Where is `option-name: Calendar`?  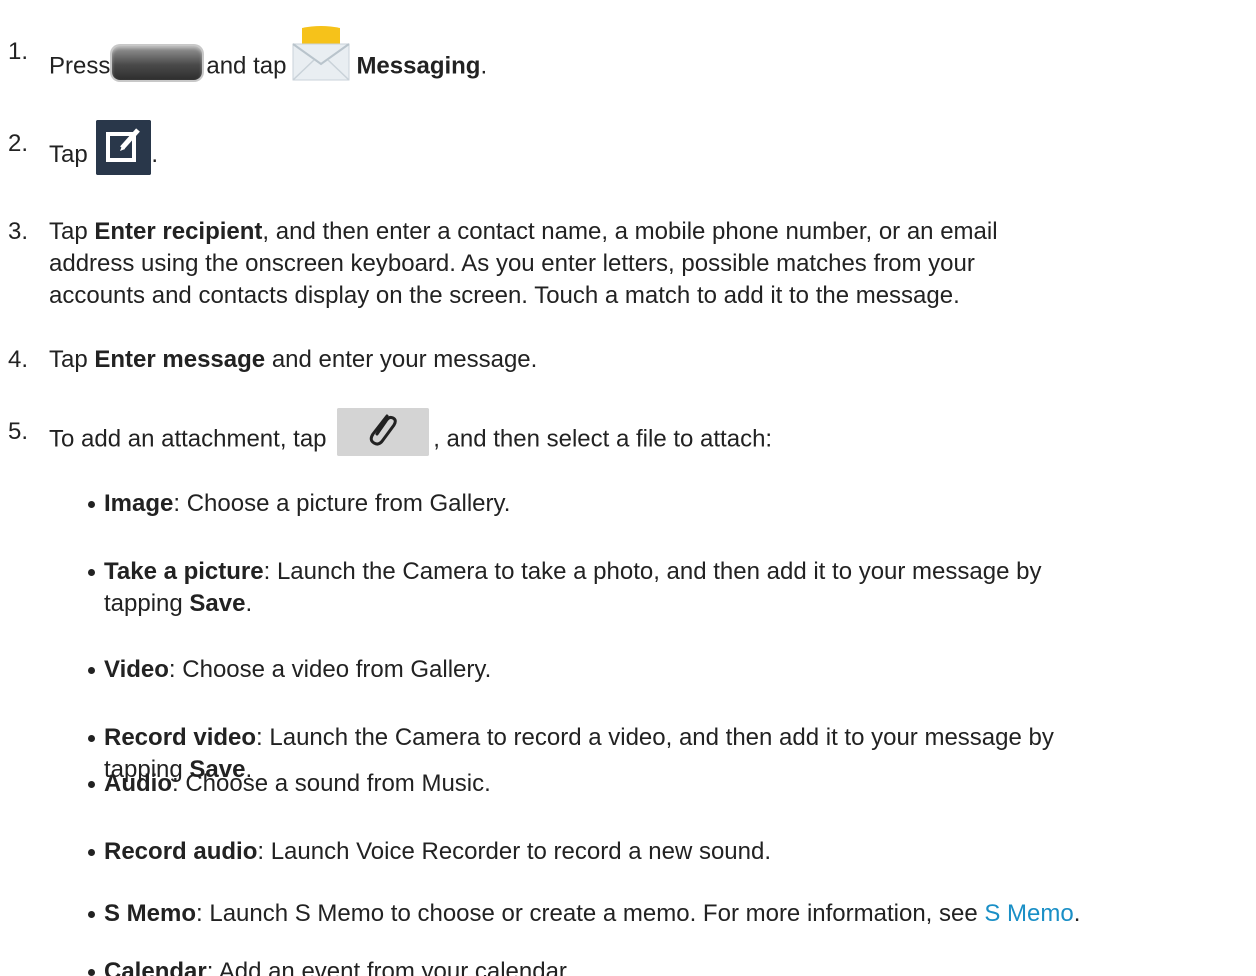 option-name: Calendar is located at coordinates (155, 967).